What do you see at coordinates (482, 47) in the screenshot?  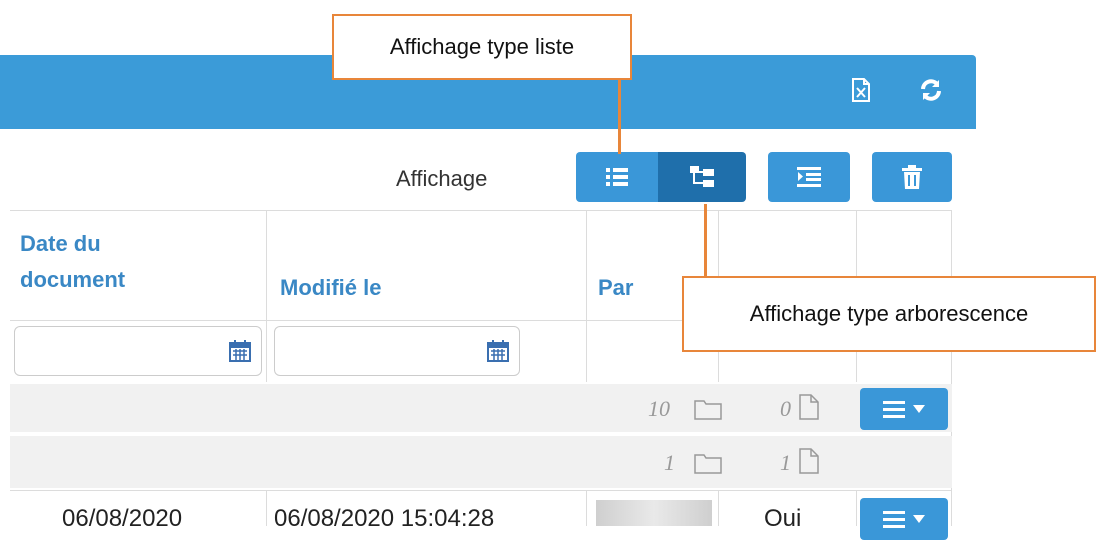 I see `callout-list-view: Affichage type liste` at bounding box center [482, 47].